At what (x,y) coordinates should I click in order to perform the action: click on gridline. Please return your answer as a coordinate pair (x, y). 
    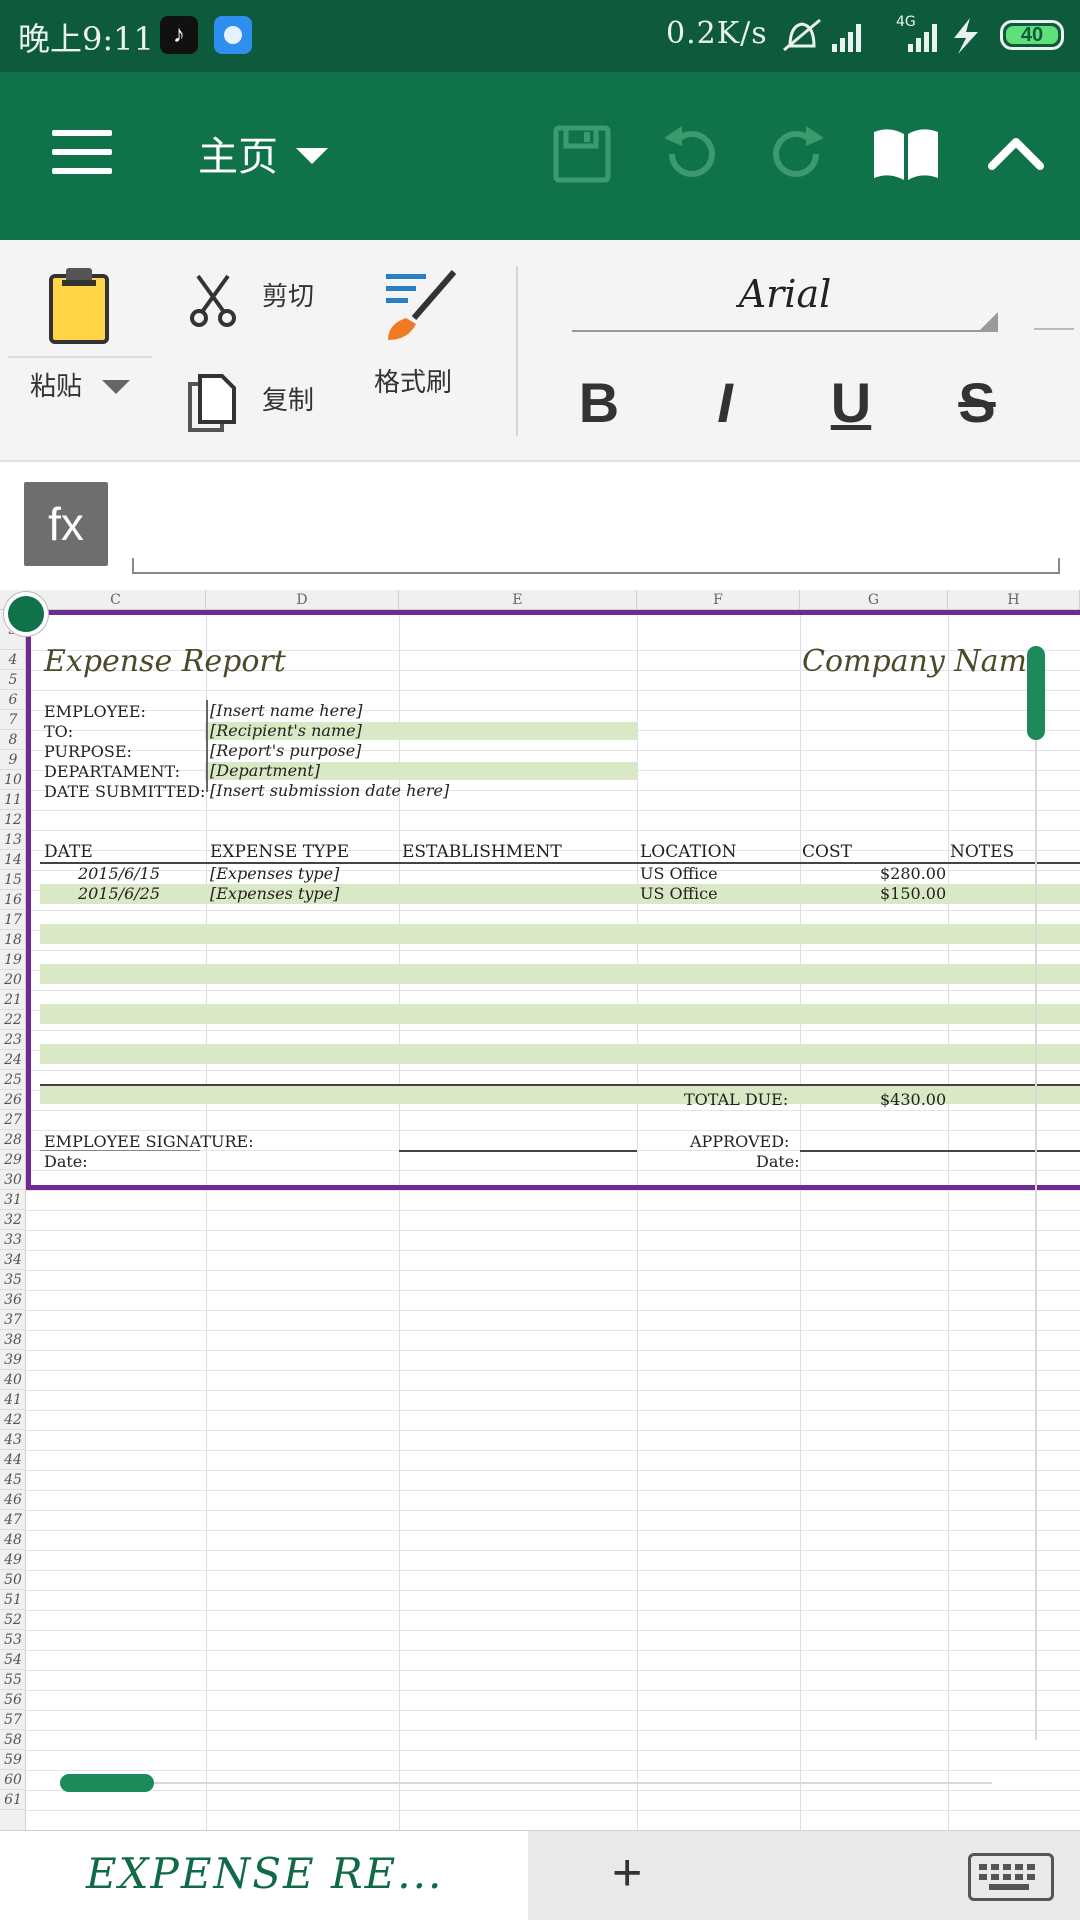
    Looking at the image, I should click on (553, 1690).